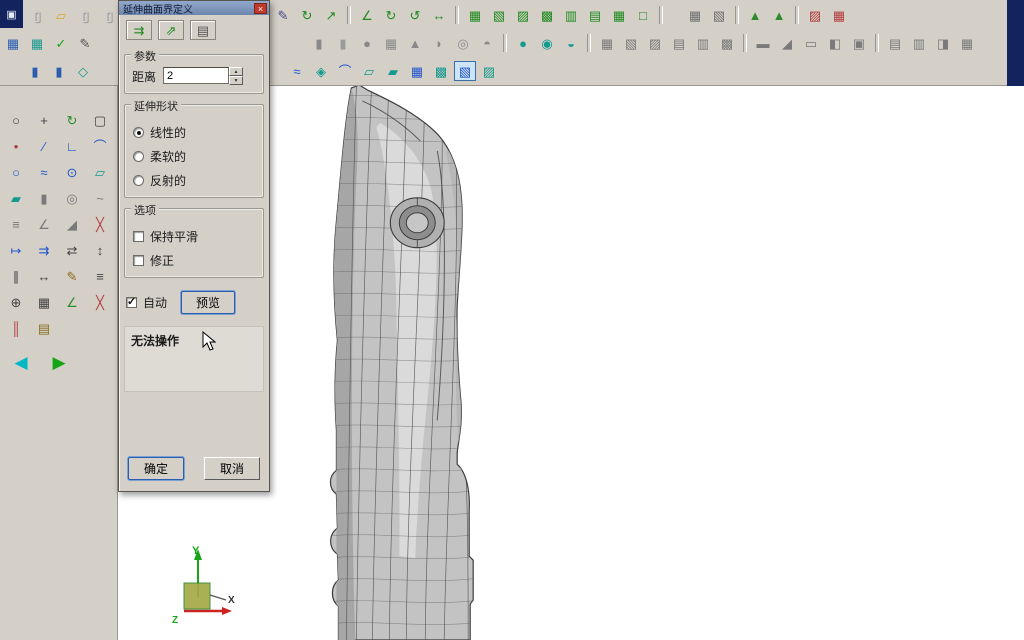  I want to click on close-icon: ×, so click(260, 8).